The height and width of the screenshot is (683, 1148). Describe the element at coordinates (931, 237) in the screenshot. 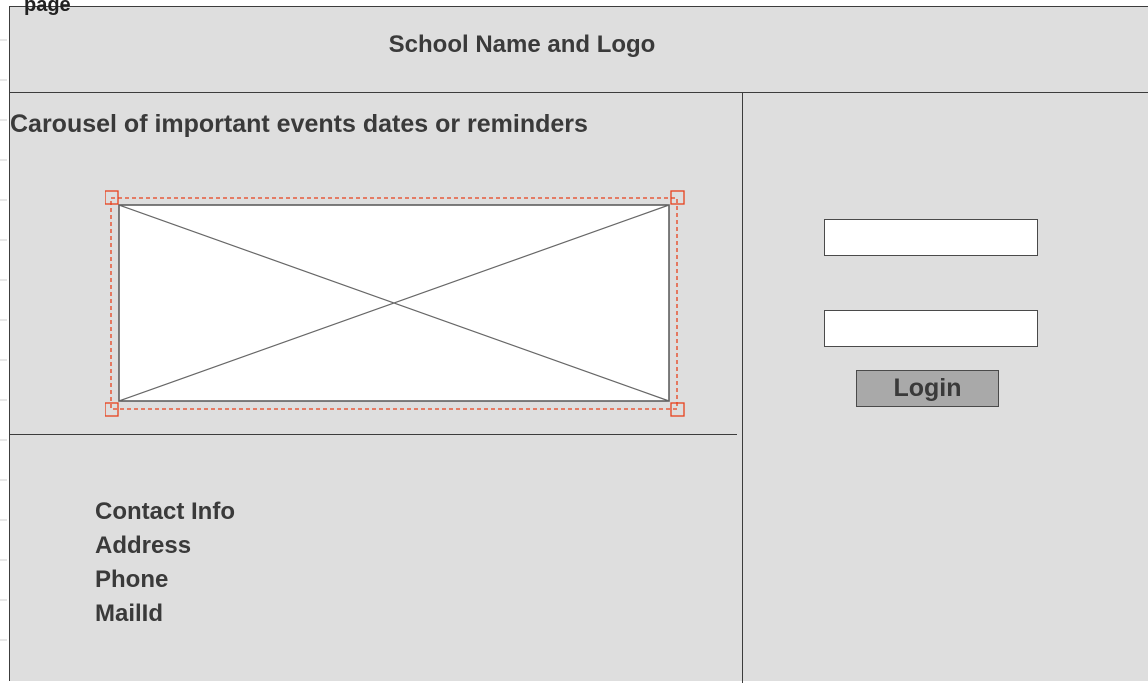

I see `username-input` at that location.